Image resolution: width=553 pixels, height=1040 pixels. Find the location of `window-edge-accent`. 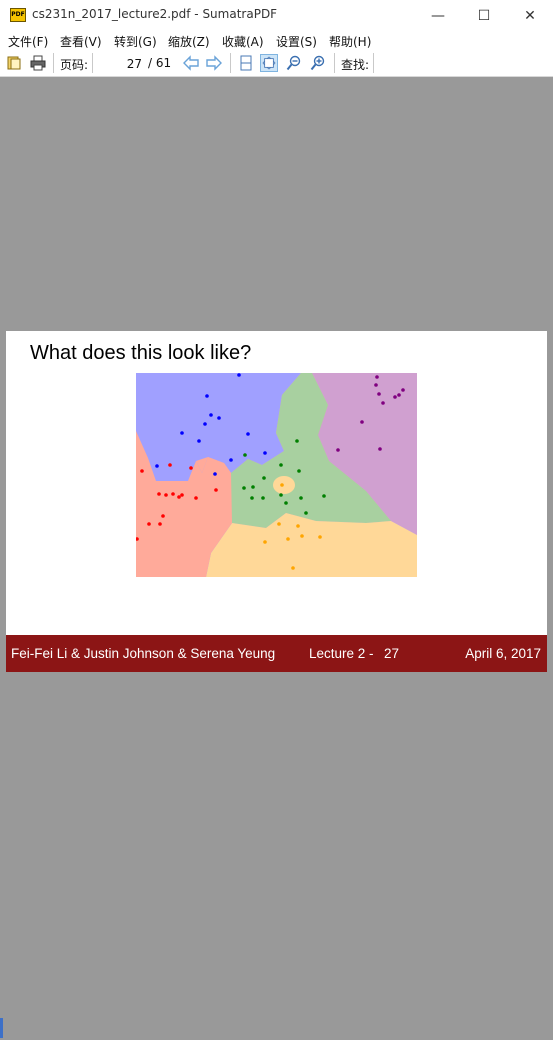

window-edge-accent is located at coordinates (1, 1028).